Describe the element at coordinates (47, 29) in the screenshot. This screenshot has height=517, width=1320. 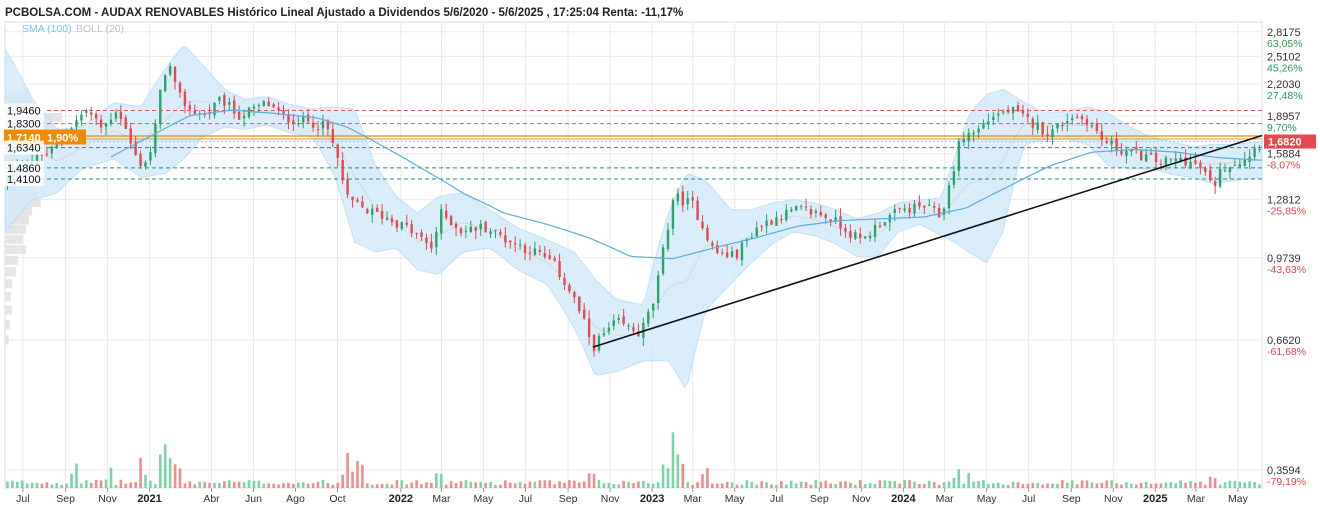
I see `legend-sma: SMA (100)` at that location.